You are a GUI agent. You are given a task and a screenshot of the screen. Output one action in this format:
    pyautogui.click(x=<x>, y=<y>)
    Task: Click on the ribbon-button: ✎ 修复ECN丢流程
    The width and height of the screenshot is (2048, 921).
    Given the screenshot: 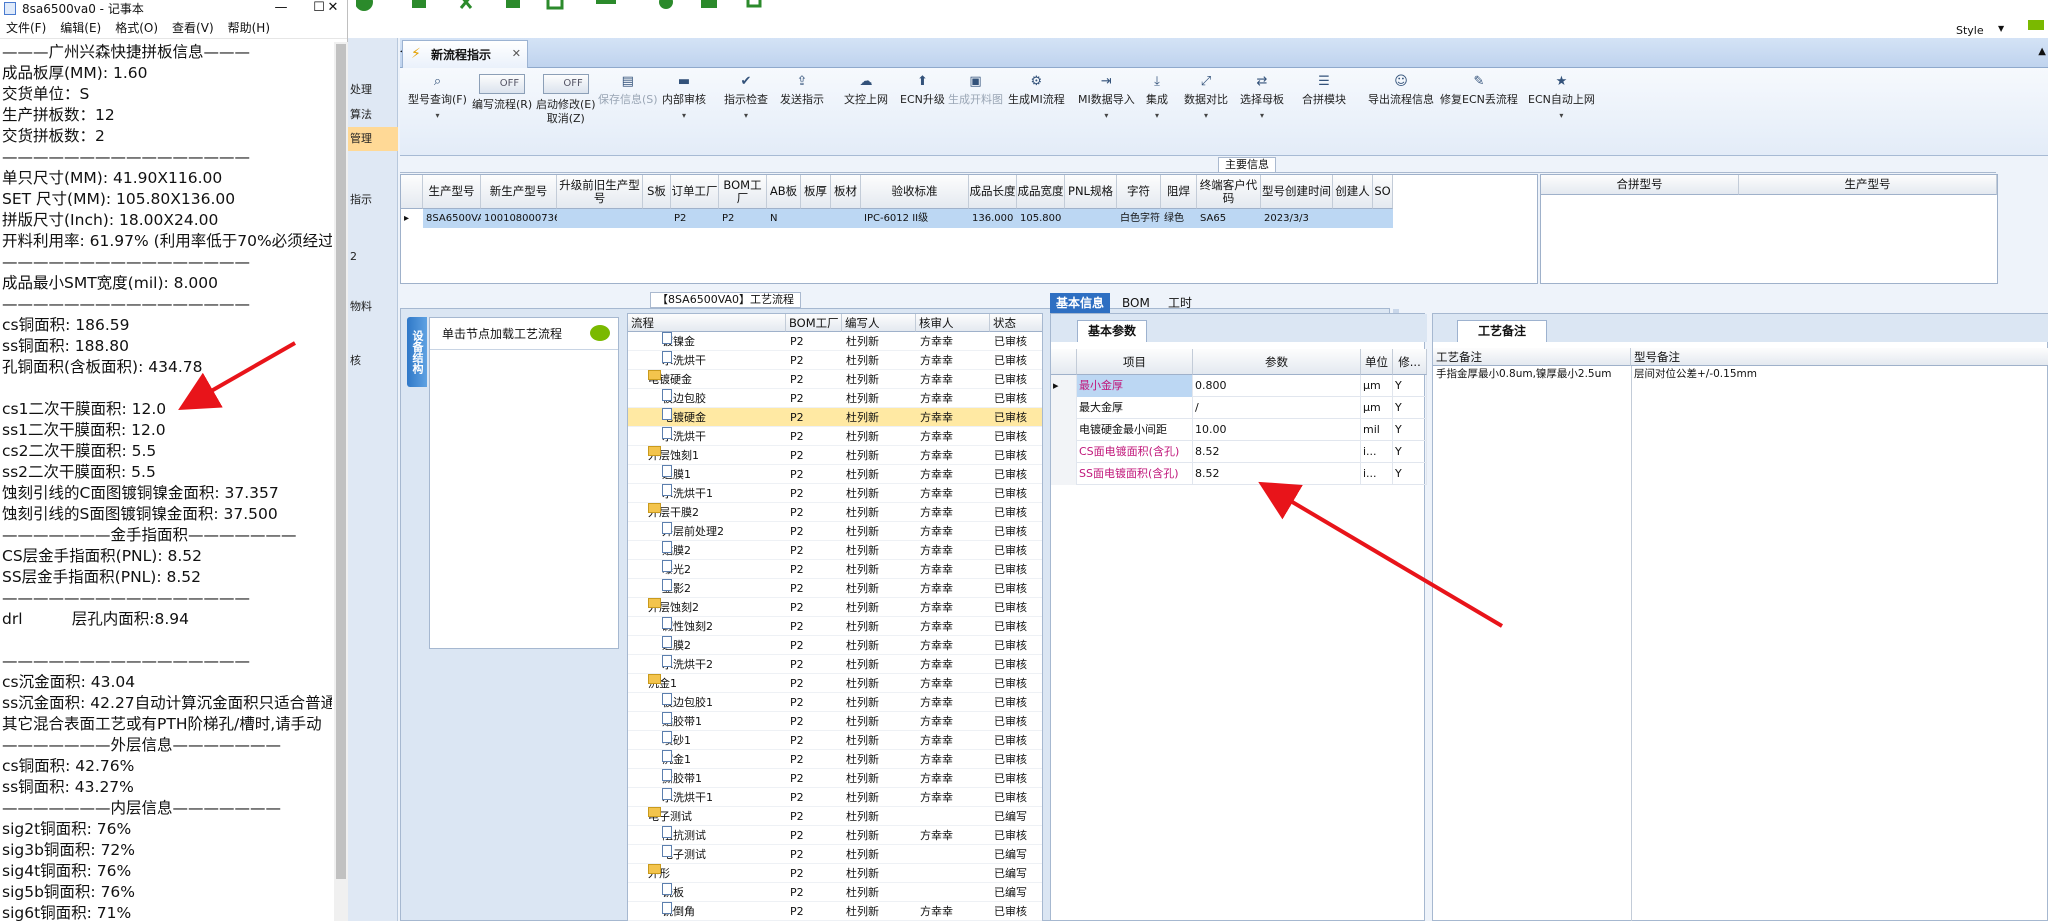 What is the action you would take?
    pyautogui.click(x=1479, y=90)
    